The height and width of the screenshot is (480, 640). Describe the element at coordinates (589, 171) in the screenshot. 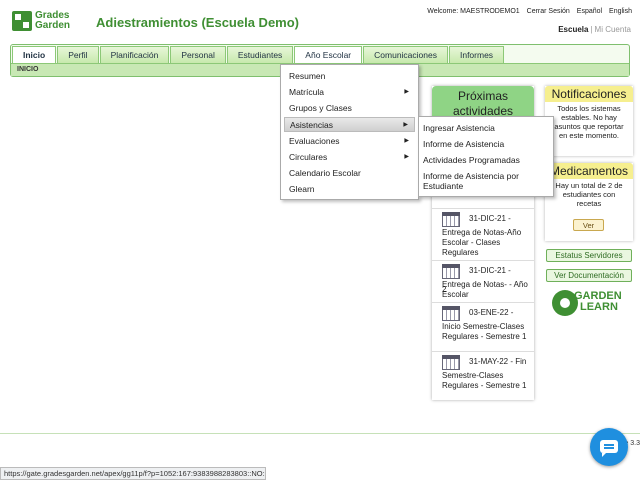

I see `medications-title: Medicamentos` at that location.